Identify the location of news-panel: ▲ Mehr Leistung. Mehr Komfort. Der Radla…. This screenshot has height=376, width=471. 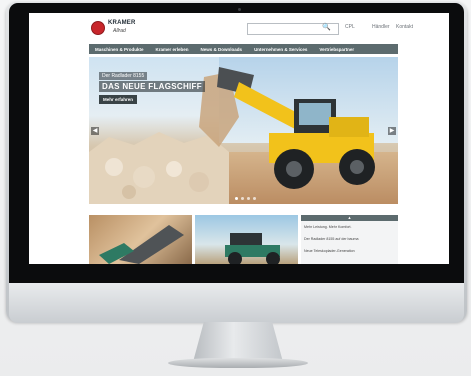
(349, 239).